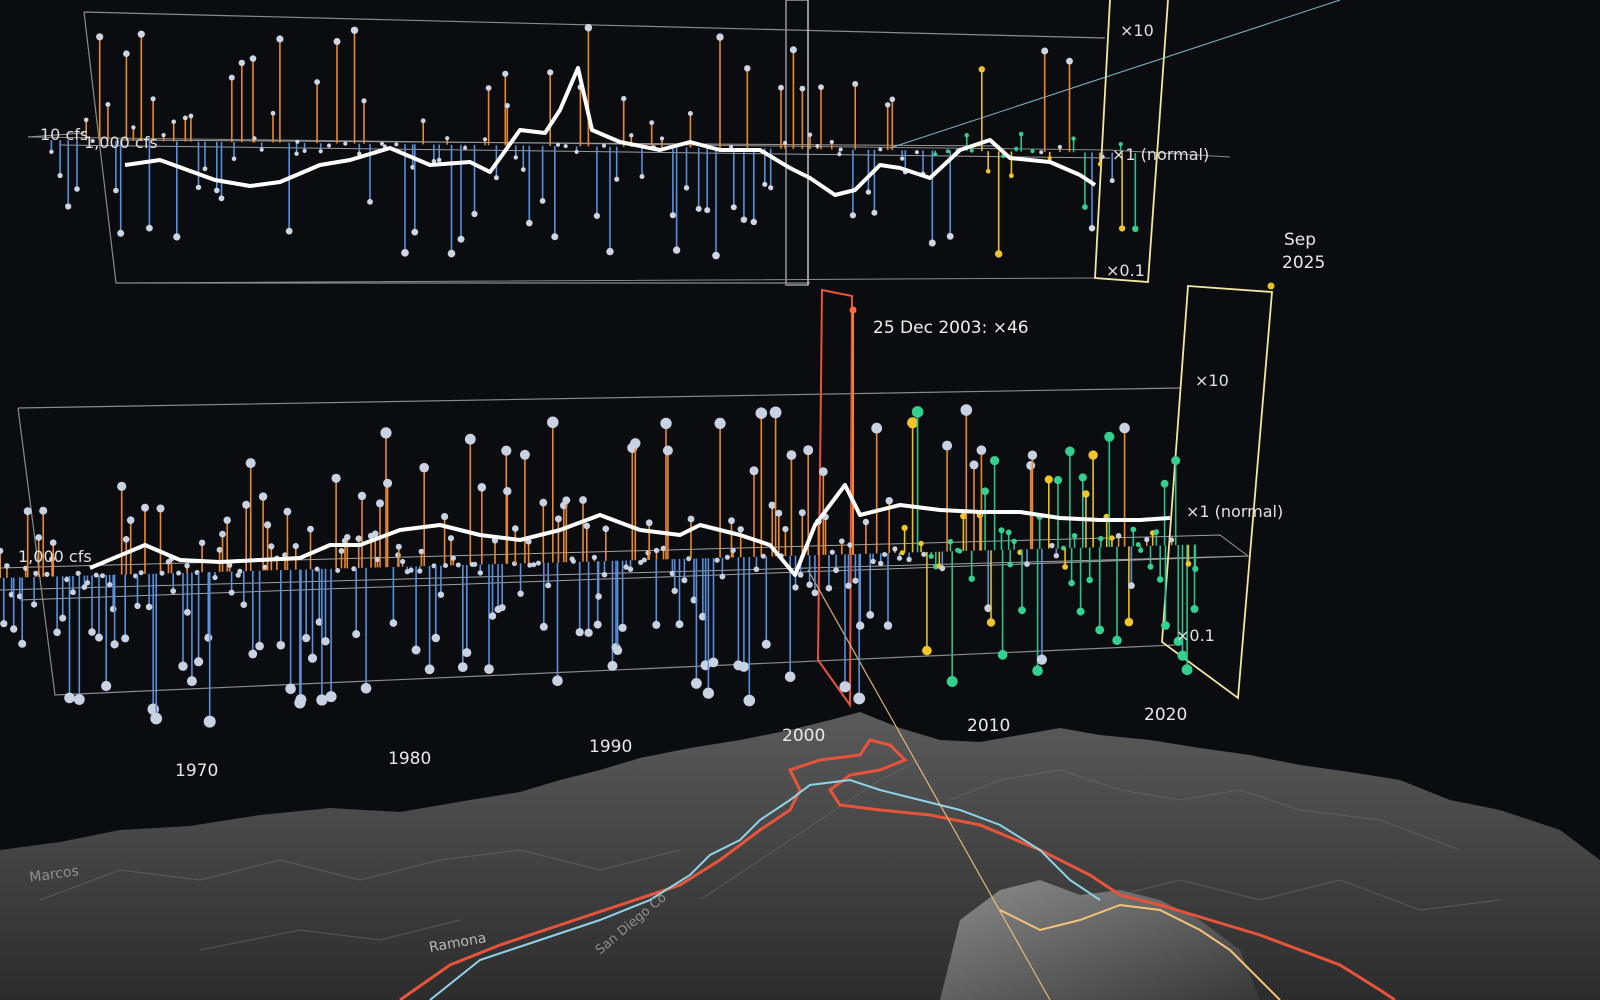 This screenshot has width=1600, height=1000. I want to click on upper-current-frame, so click(1131, 141).